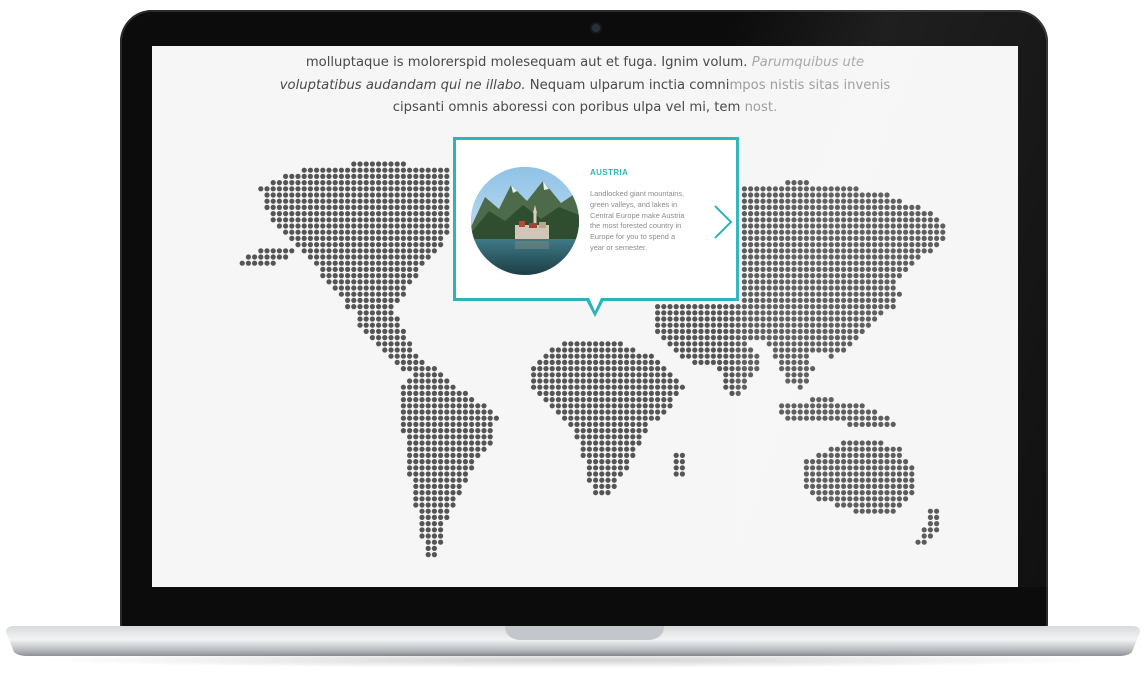 The image size is (1146, 679). Describe the element at coordinates (724, 222) in the screenshot. I see `chevron-right-icon` at that location.